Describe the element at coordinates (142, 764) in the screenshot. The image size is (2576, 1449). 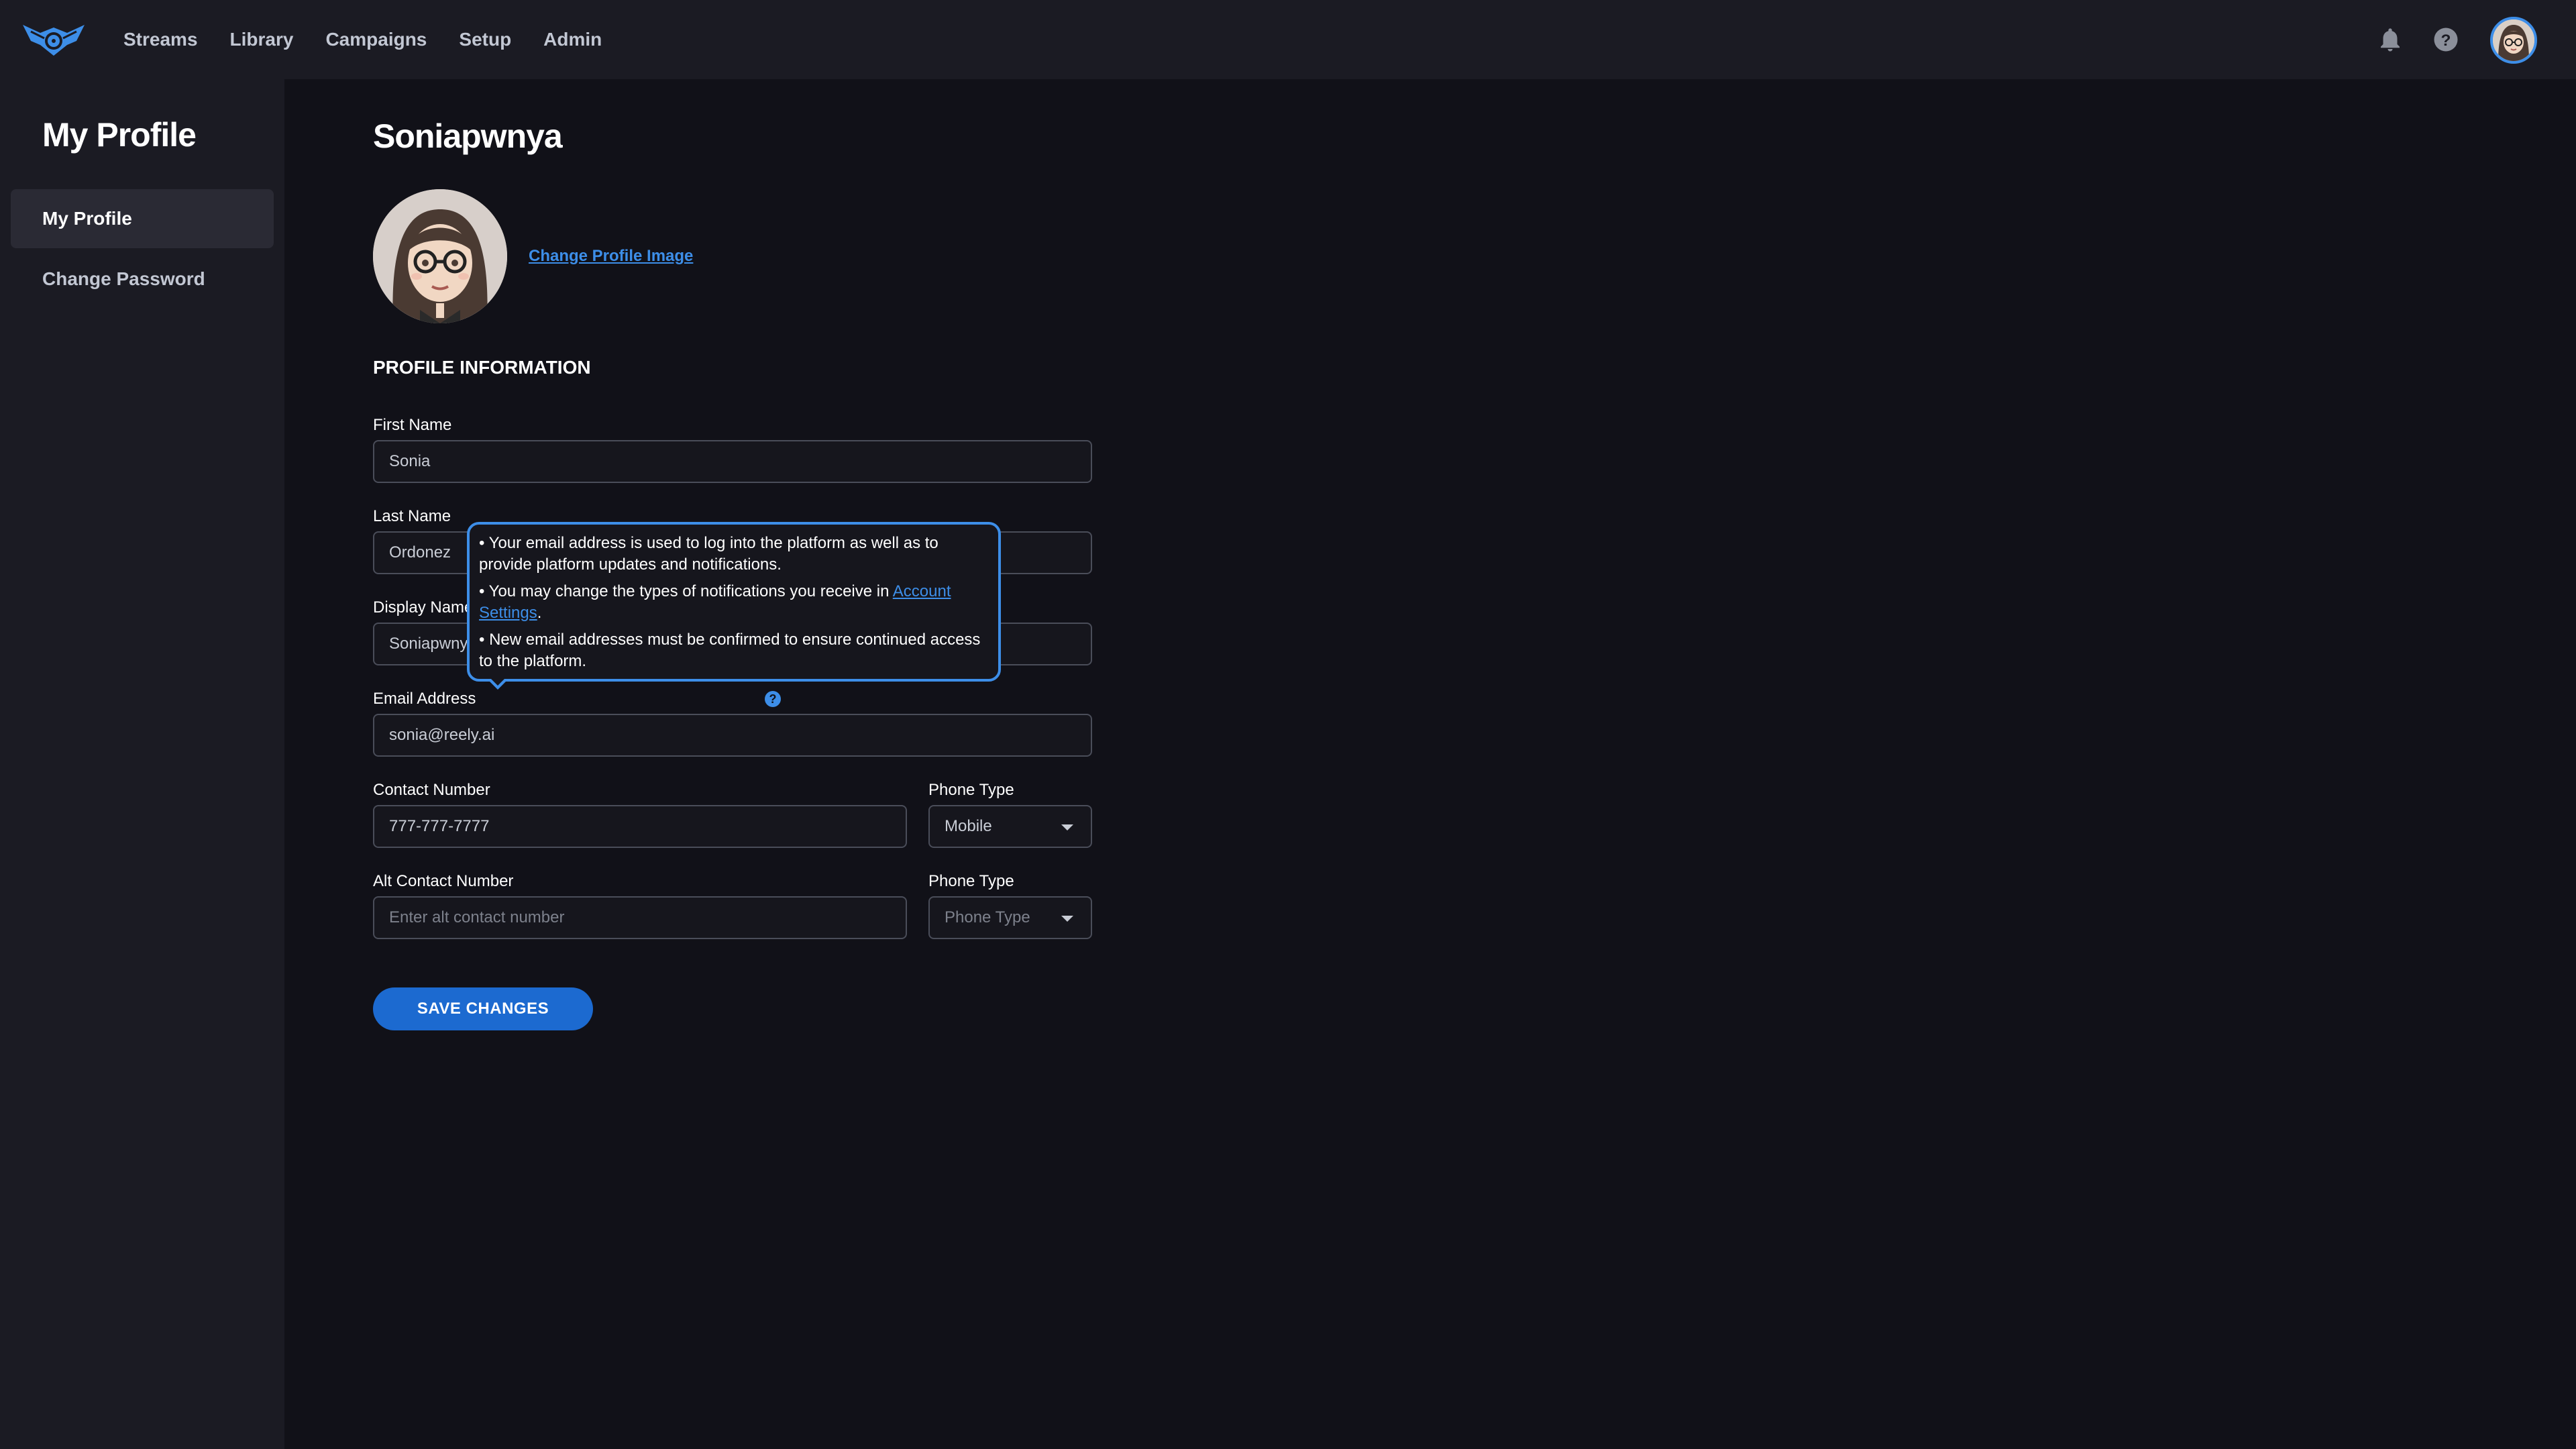
I see `sidebar: My Profile My Profile Change Password` at that location.